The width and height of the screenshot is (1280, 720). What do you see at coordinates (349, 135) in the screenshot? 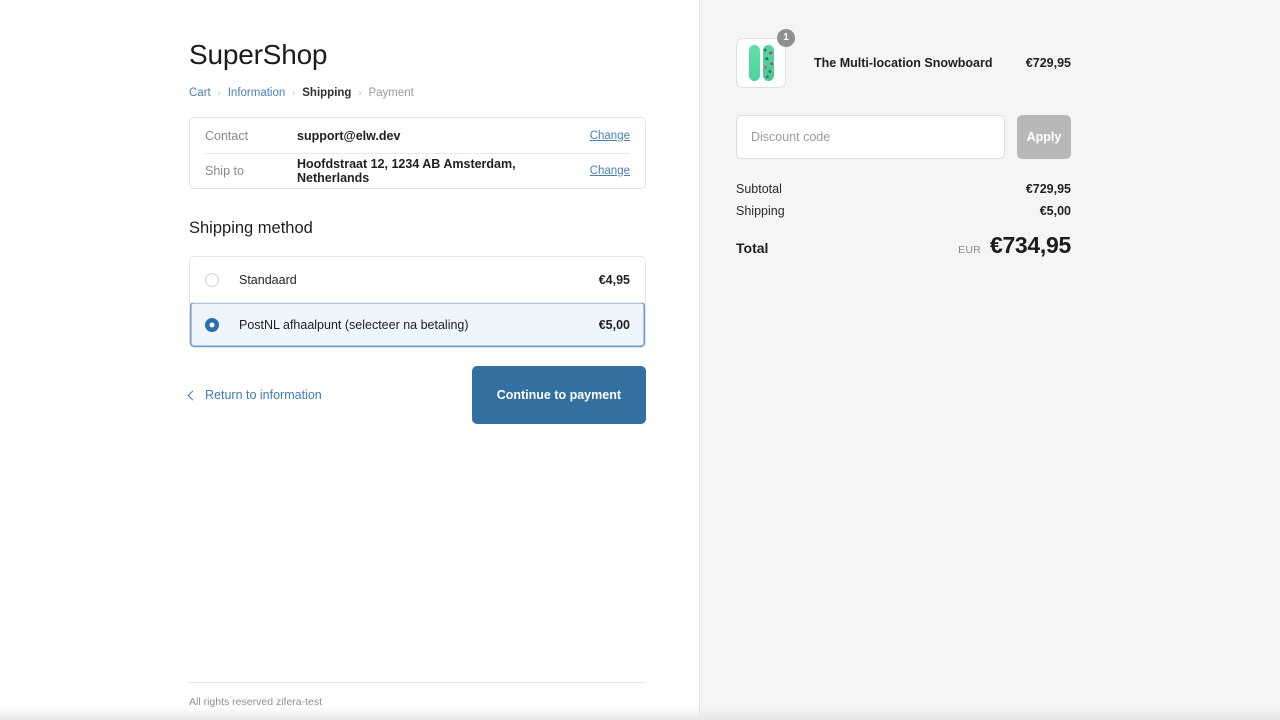
I see `review-value-contact: support@elw.dev` at bounding box center [349, 135].